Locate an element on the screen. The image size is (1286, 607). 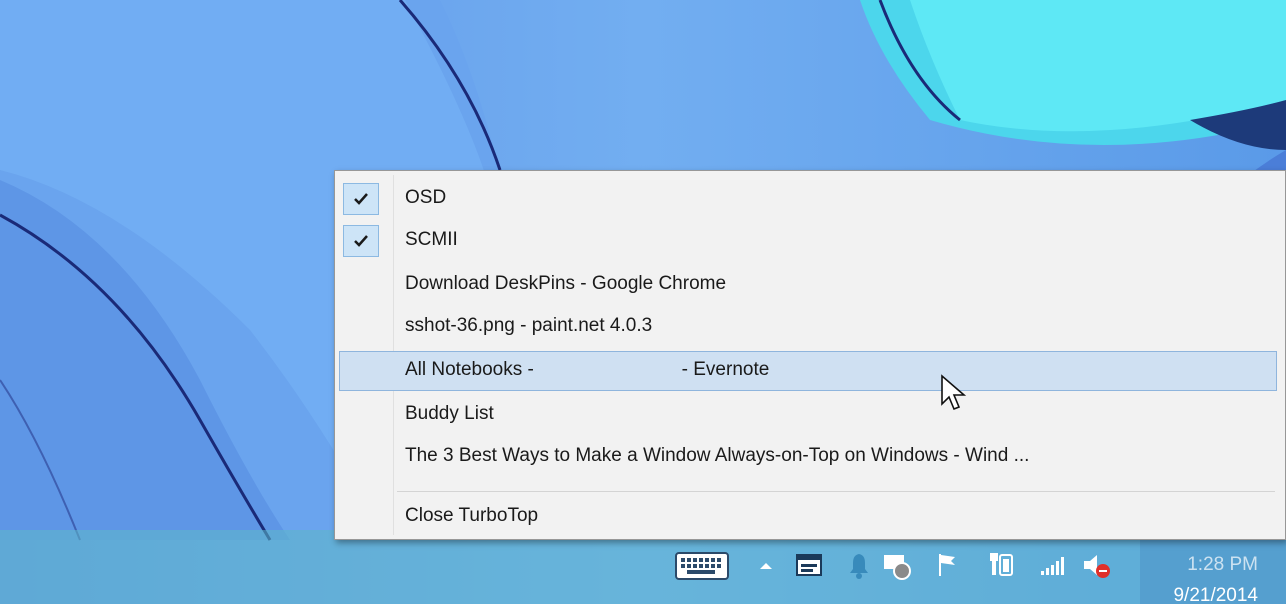
menu-item-label: sshot-36.png - paint.net 4.0.3 is located at coordinates (529, 325).